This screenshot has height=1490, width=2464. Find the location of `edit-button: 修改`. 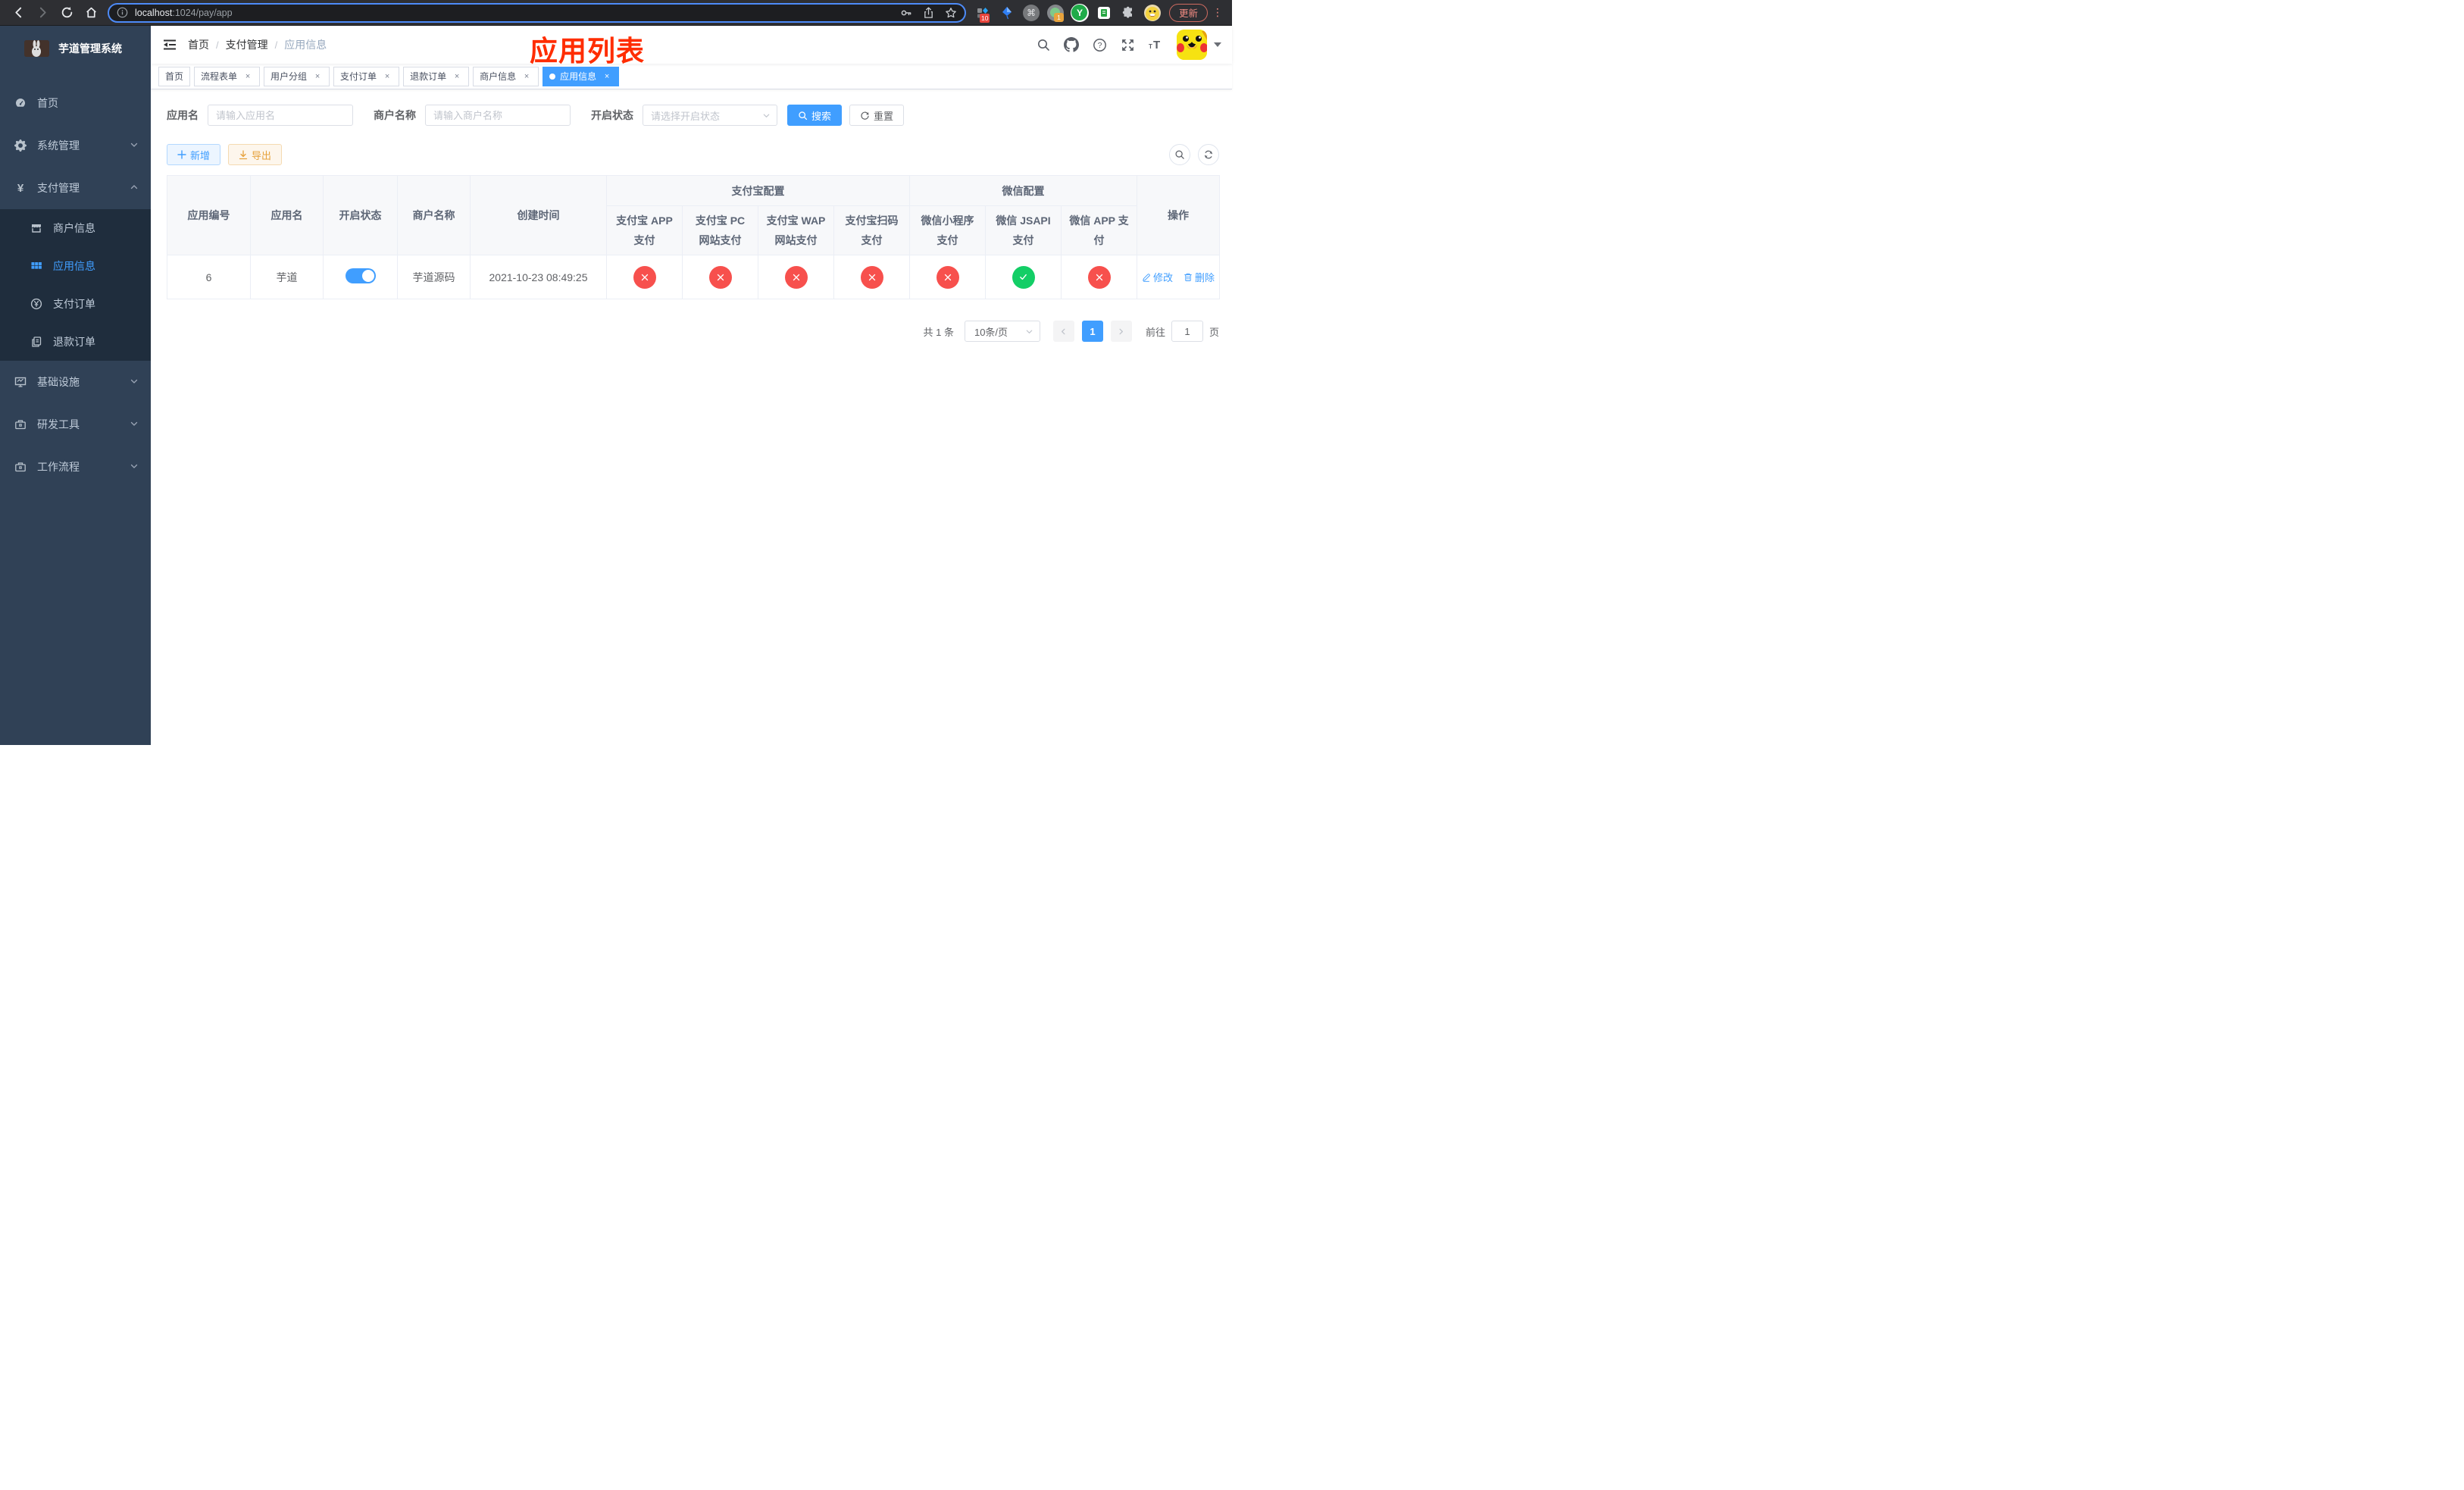

edit-button: 修改 is located at coordinates (1157, 277).